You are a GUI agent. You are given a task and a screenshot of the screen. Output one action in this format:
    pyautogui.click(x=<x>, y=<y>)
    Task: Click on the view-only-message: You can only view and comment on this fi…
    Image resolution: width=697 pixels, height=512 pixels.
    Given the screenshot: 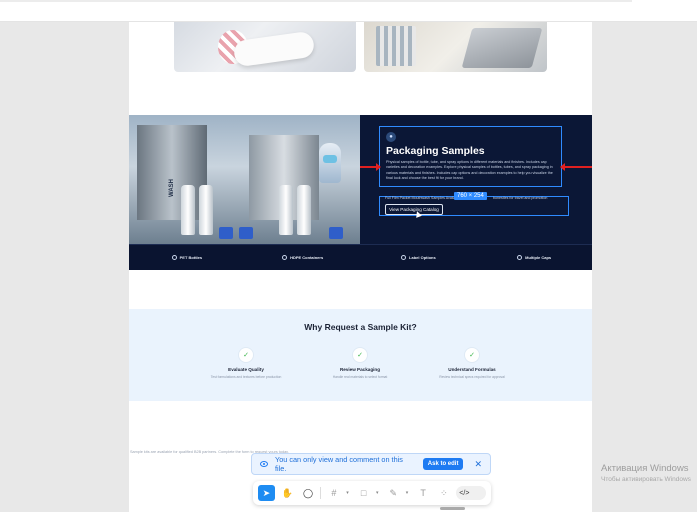 What is the action you would take?
    pyautogui.click(x=339, y=464)
    